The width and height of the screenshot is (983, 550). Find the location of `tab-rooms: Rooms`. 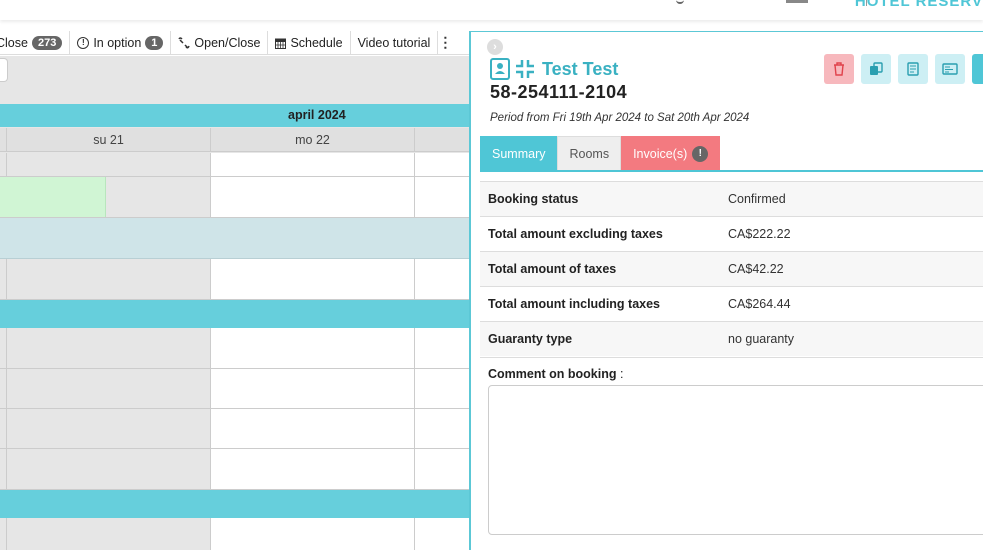

tab-rooms: Rooms is located at coordinates (589, 153).